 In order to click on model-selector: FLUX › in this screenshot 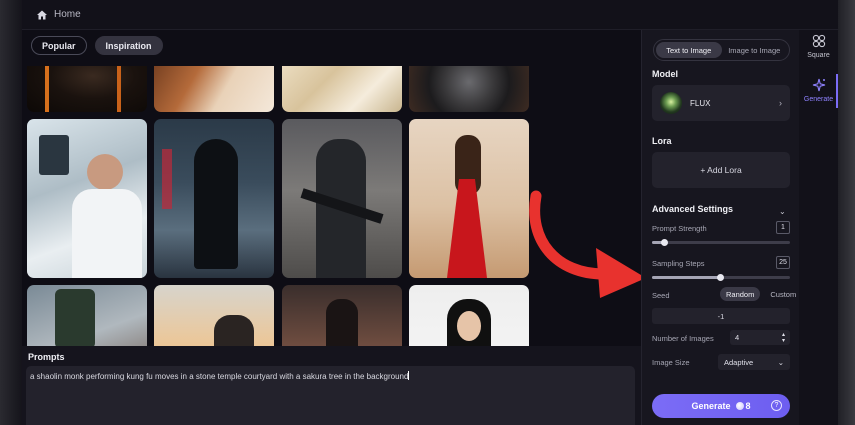, I will do `click(721, 103)`.